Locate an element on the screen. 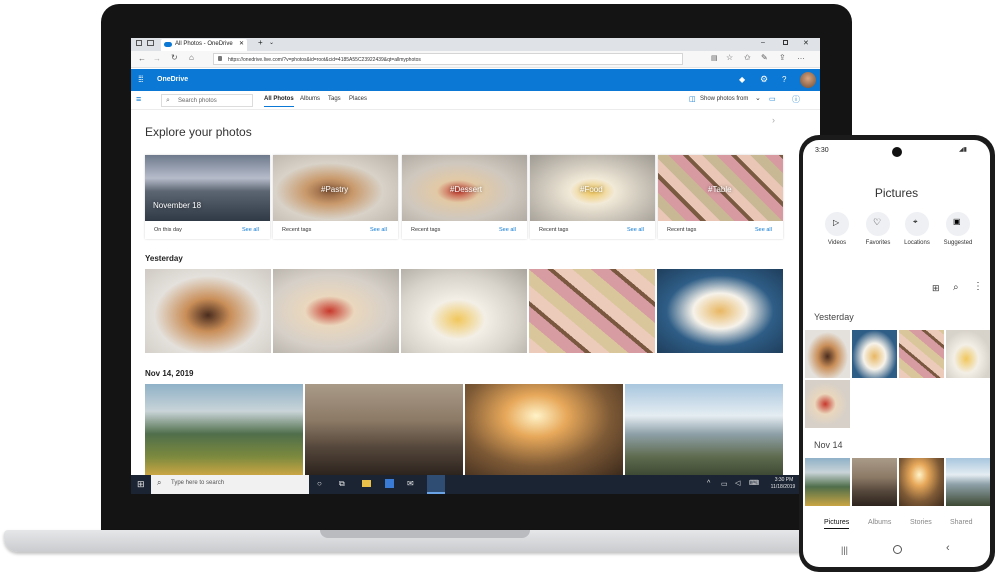 The width and height of the screenshot is (998, 581). back-icon: ‹ is located at coordinates (948, 548).